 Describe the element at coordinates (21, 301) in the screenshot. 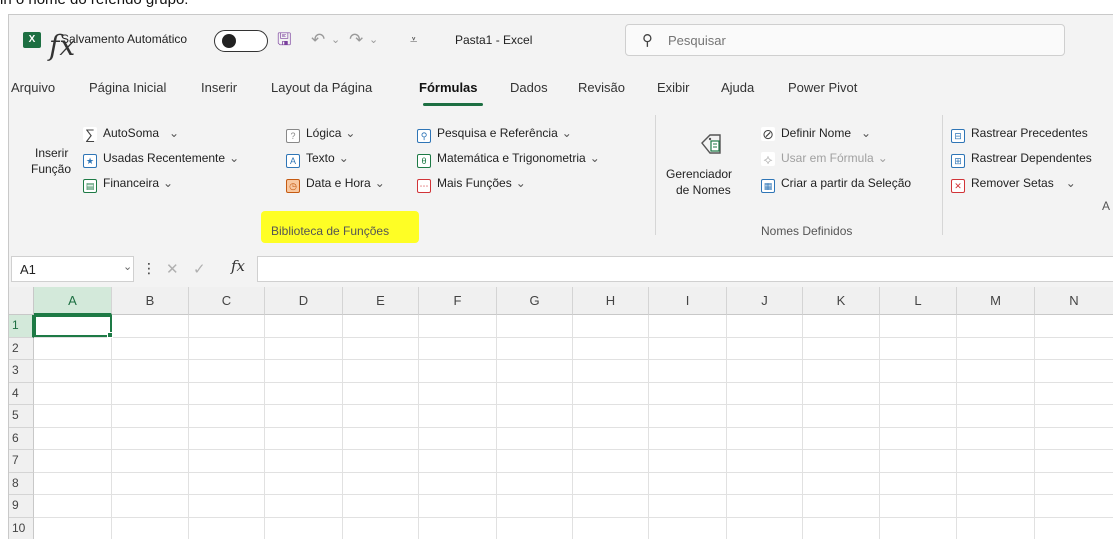

I see `select-all-corner` at that location.